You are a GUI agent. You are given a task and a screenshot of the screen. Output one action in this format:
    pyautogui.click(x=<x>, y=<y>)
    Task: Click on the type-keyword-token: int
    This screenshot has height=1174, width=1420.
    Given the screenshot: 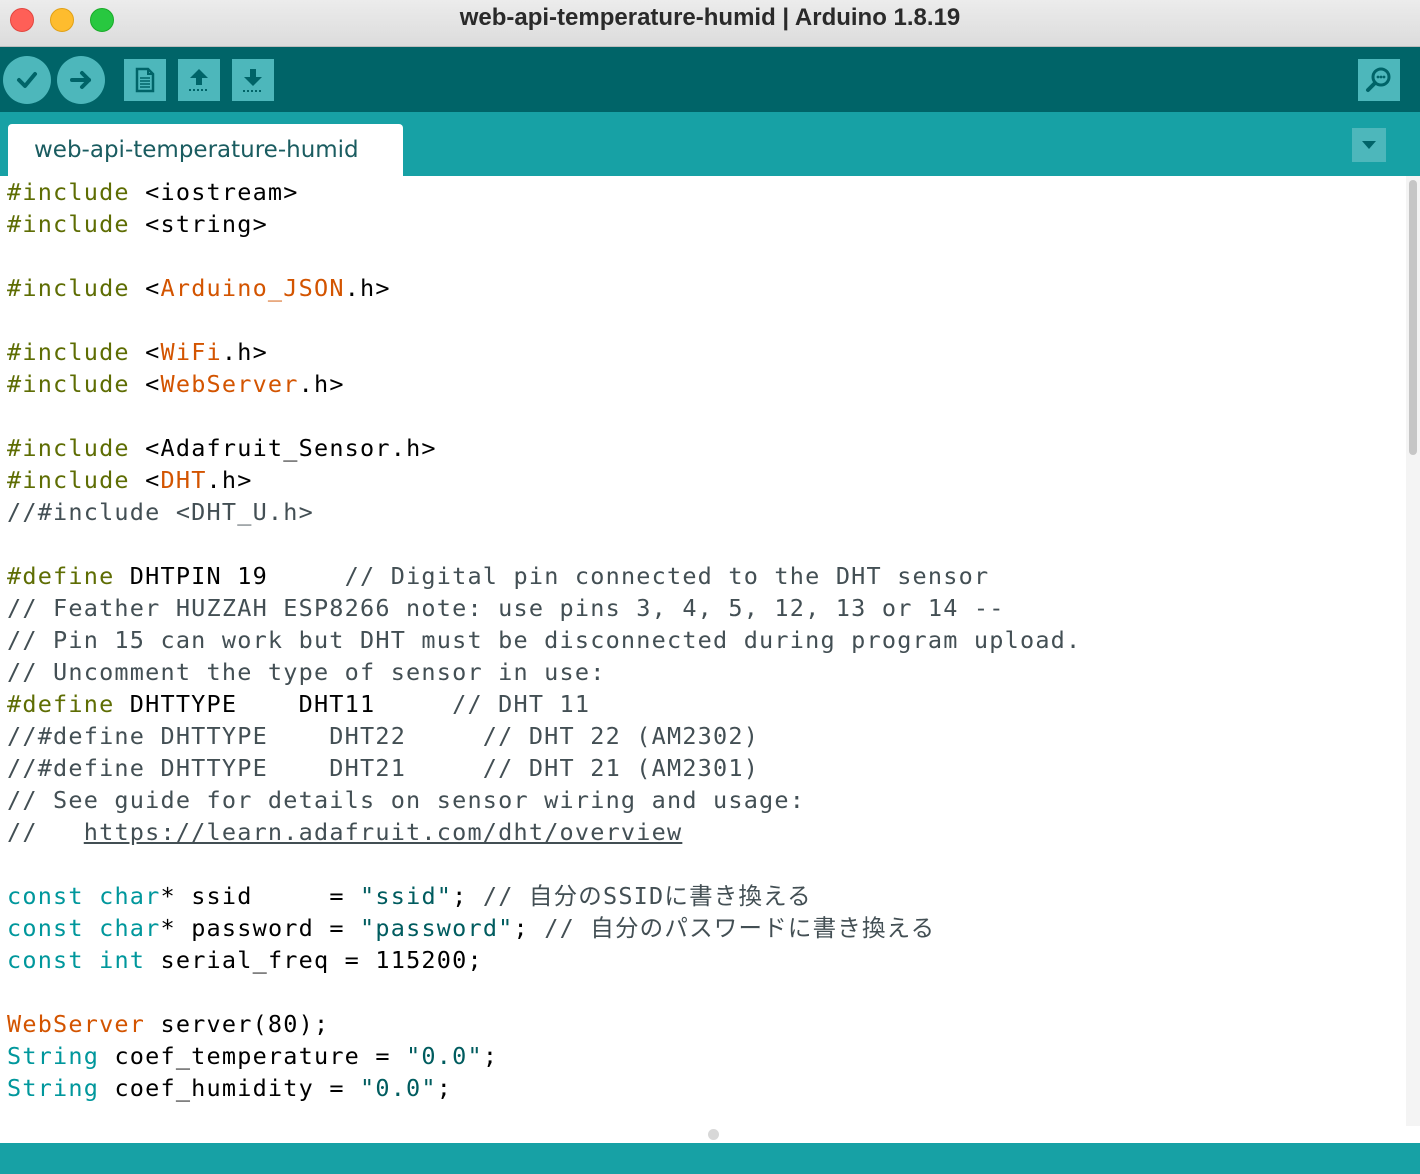 What is the action you would take?
    pyautogui.click(x=122, y=960)
    